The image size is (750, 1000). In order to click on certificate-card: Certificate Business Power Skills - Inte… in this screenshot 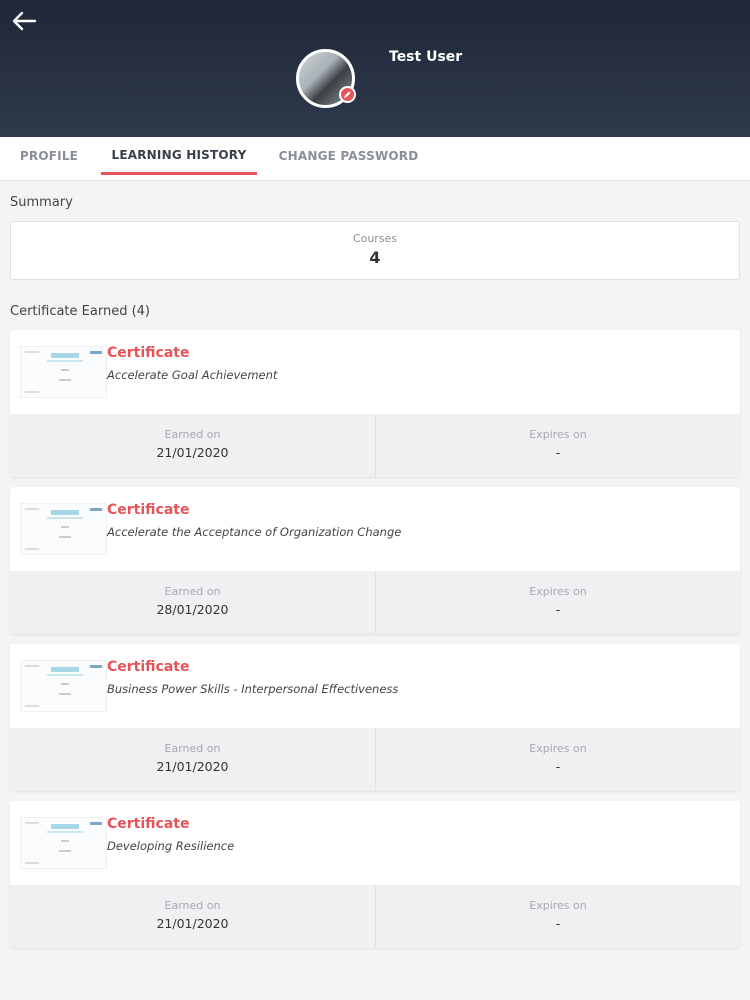, I will do `click(375, 717)`.